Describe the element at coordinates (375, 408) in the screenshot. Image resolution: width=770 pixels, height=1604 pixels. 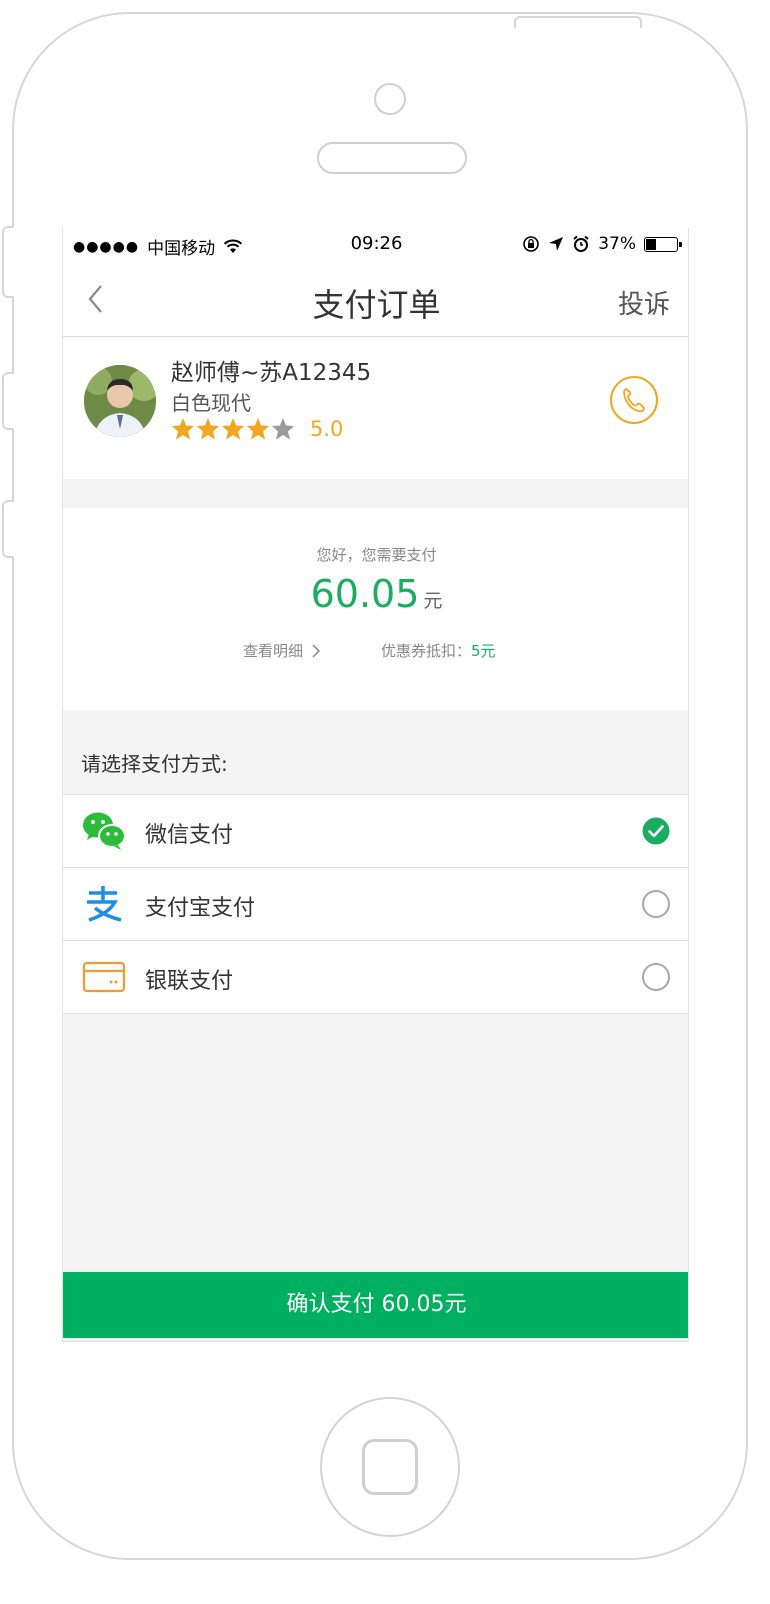
I see `driver-card: 赵师傅~苏A12345 白色现代 5.0` at that location.